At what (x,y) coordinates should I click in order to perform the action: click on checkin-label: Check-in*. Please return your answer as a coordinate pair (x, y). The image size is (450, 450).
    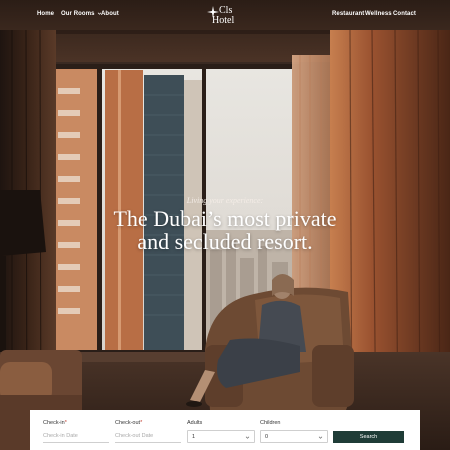
    Looking at the image, I should click on (55, 423).